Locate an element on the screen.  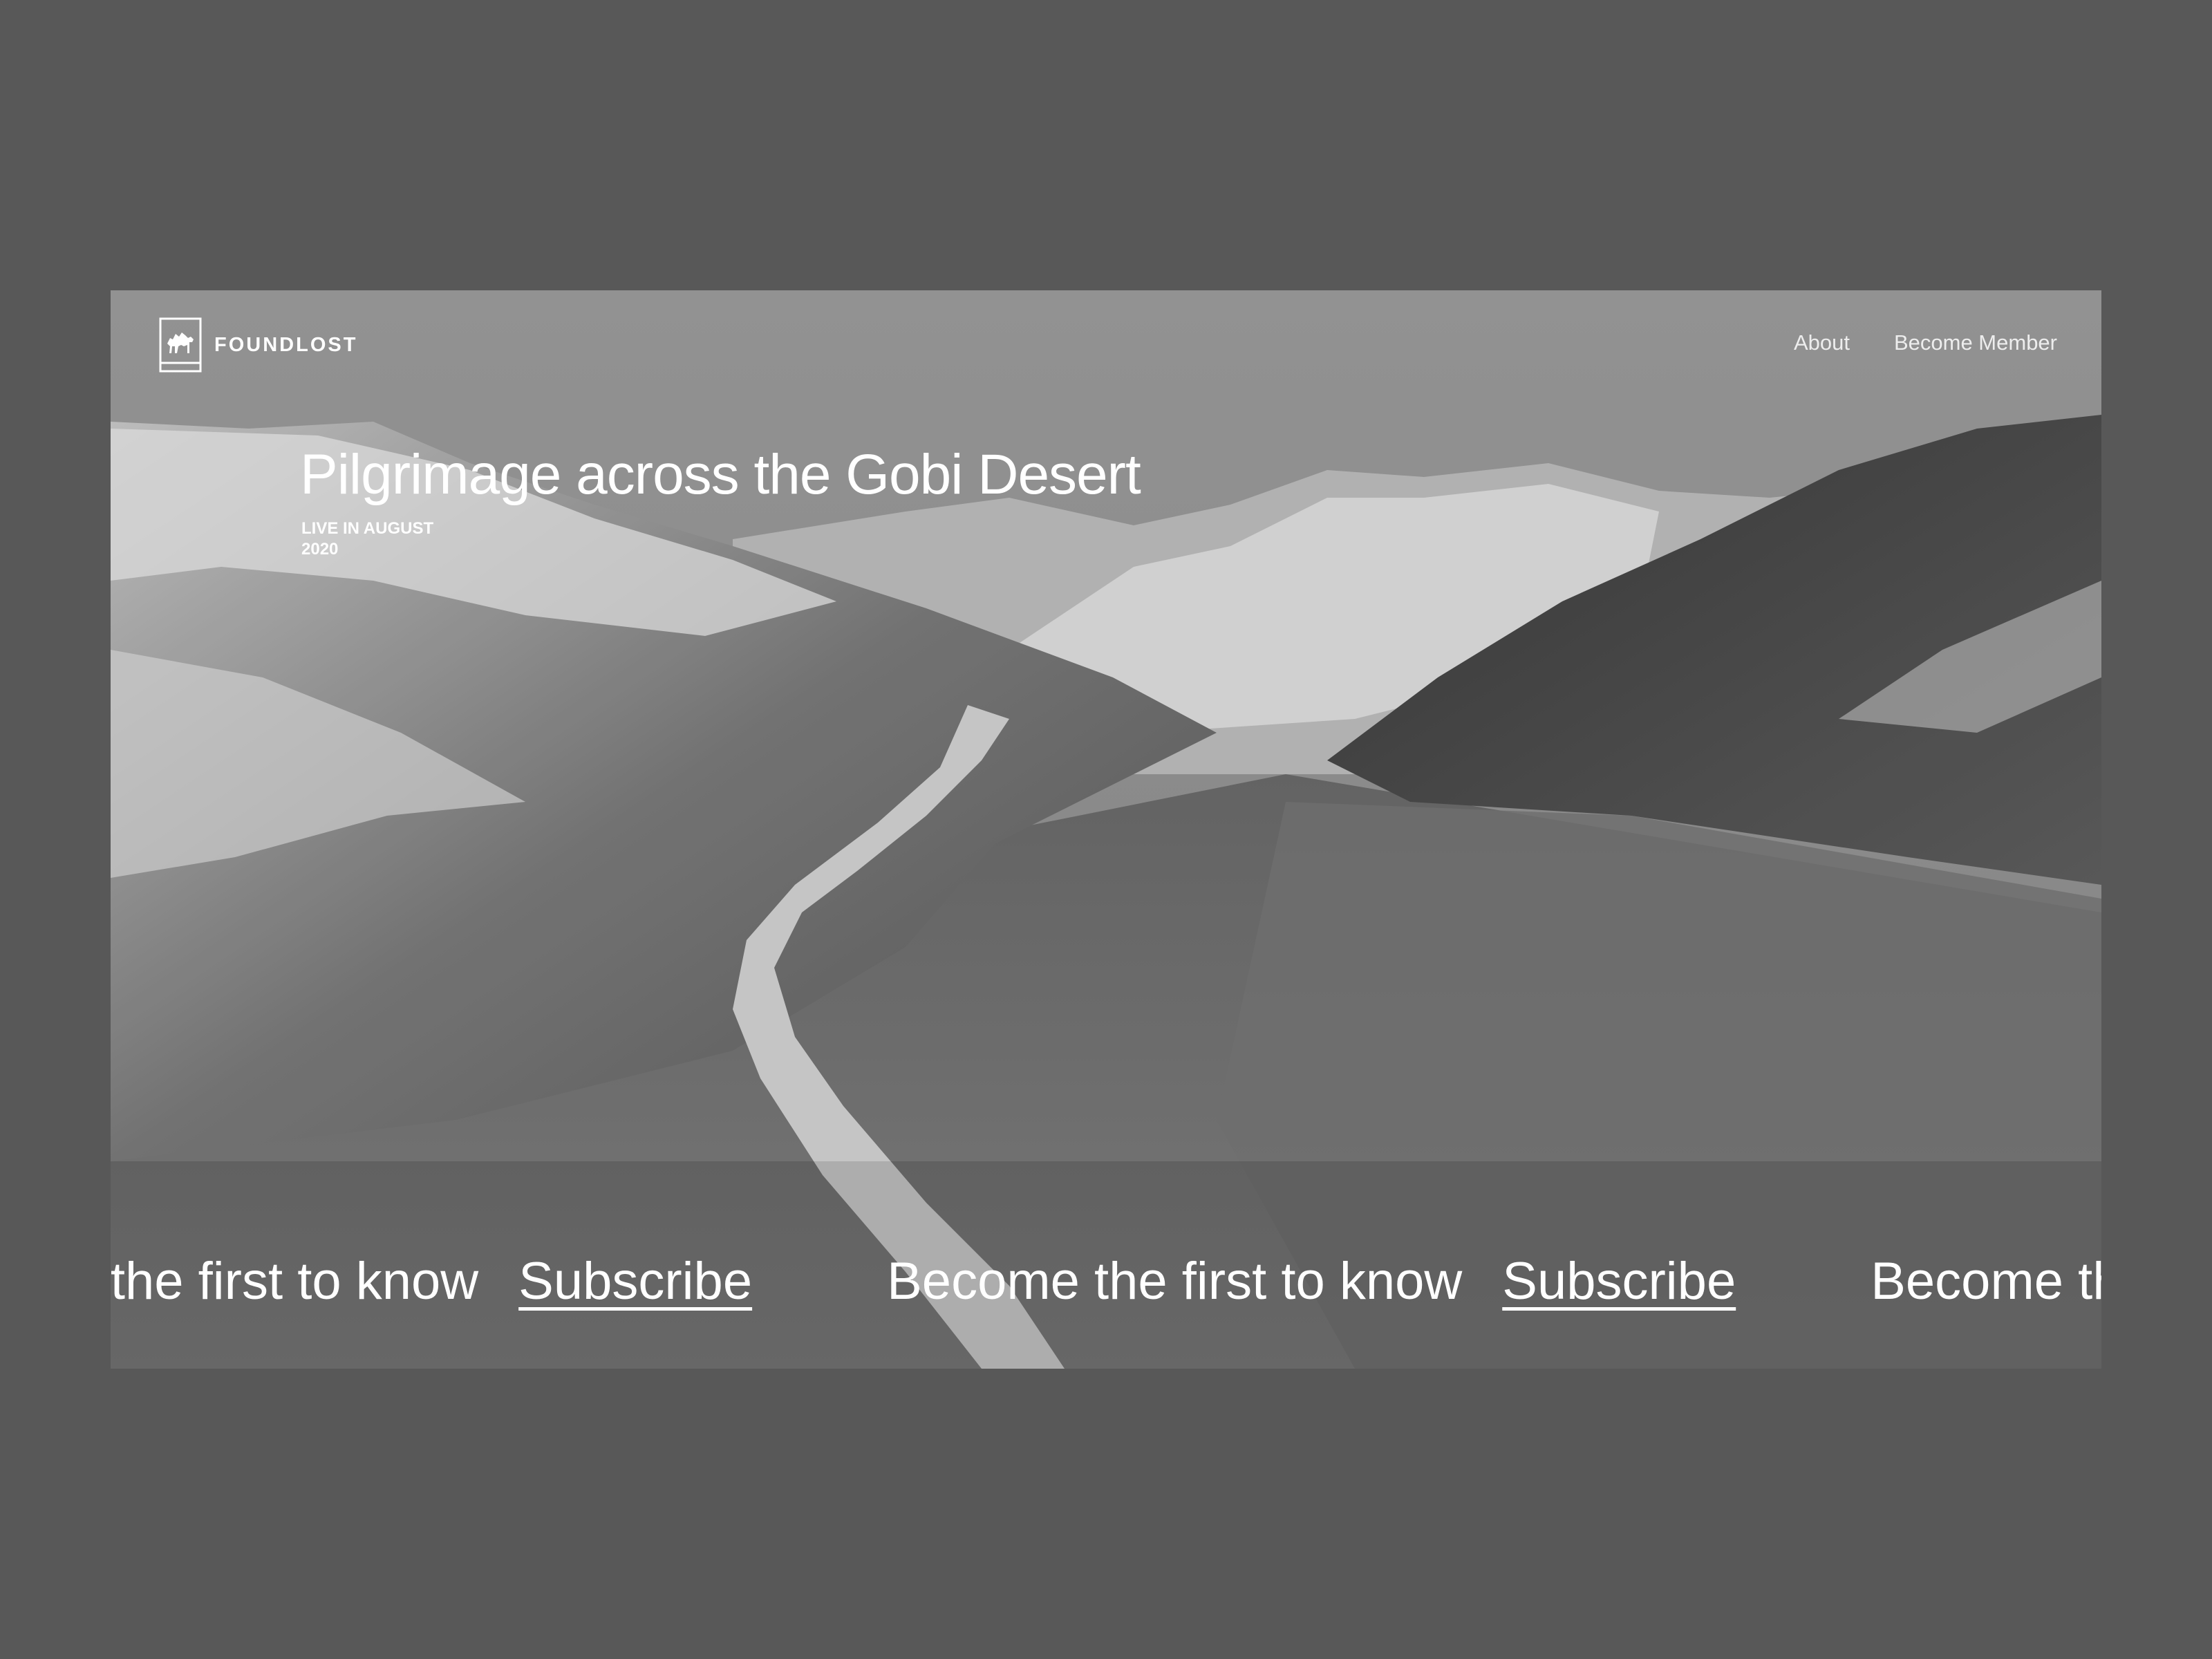
top-navigation-bar: FOUNDLOST About Become Member is located at coordinates (1106, 345).